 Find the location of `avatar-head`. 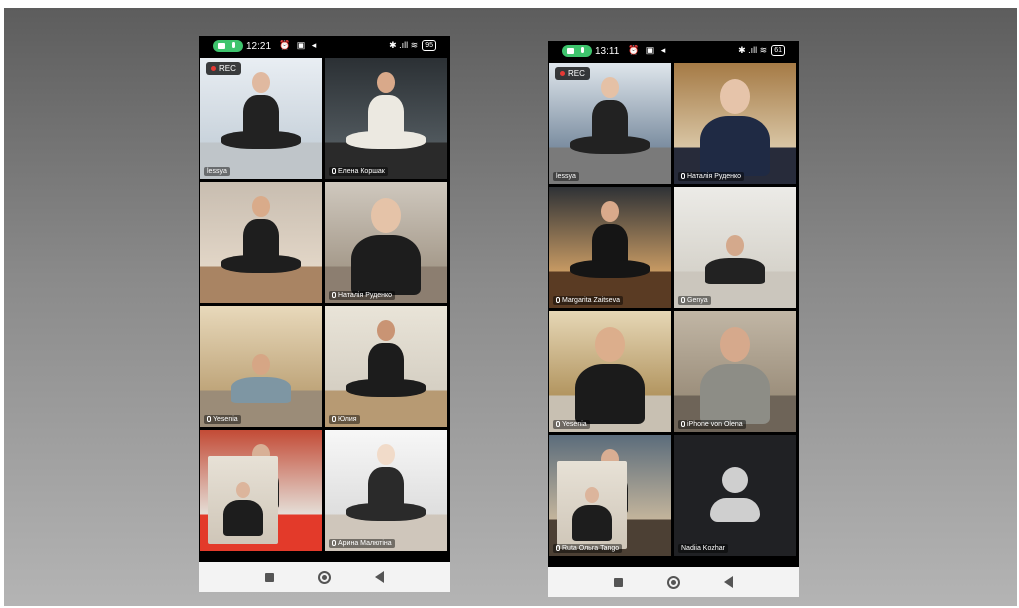

avatar-head is located at coordinates (735, 480).